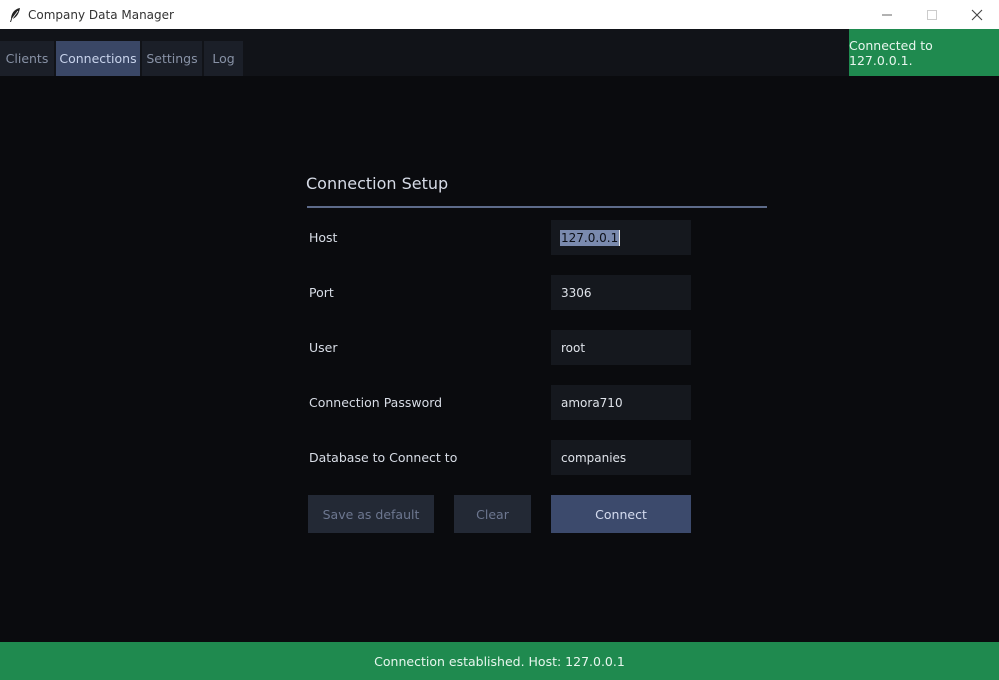  I want to click on close-icon, so click(976, 14).